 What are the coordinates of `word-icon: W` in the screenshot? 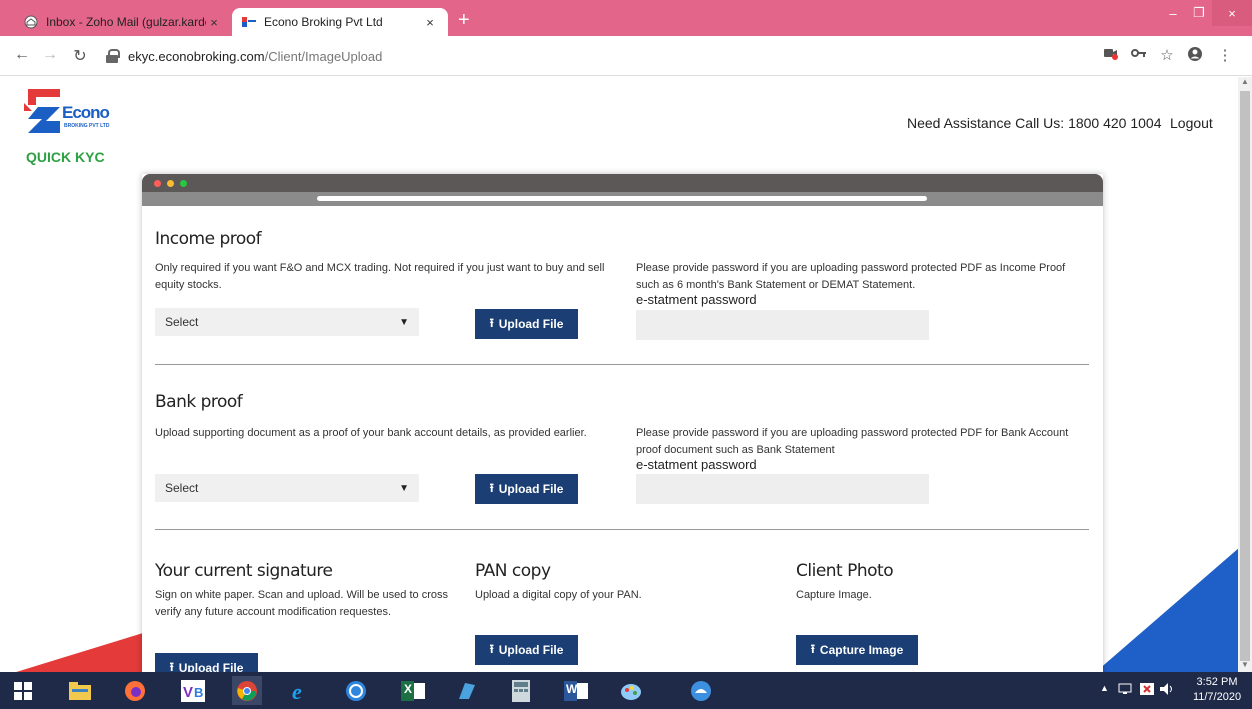 It's located at (576, 690).